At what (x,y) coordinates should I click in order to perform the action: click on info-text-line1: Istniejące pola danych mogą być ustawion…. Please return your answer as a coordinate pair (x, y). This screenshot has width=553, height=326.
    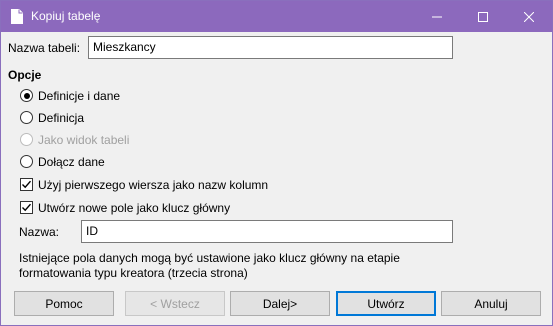
    Looking at the image, I should click on (209, 258).